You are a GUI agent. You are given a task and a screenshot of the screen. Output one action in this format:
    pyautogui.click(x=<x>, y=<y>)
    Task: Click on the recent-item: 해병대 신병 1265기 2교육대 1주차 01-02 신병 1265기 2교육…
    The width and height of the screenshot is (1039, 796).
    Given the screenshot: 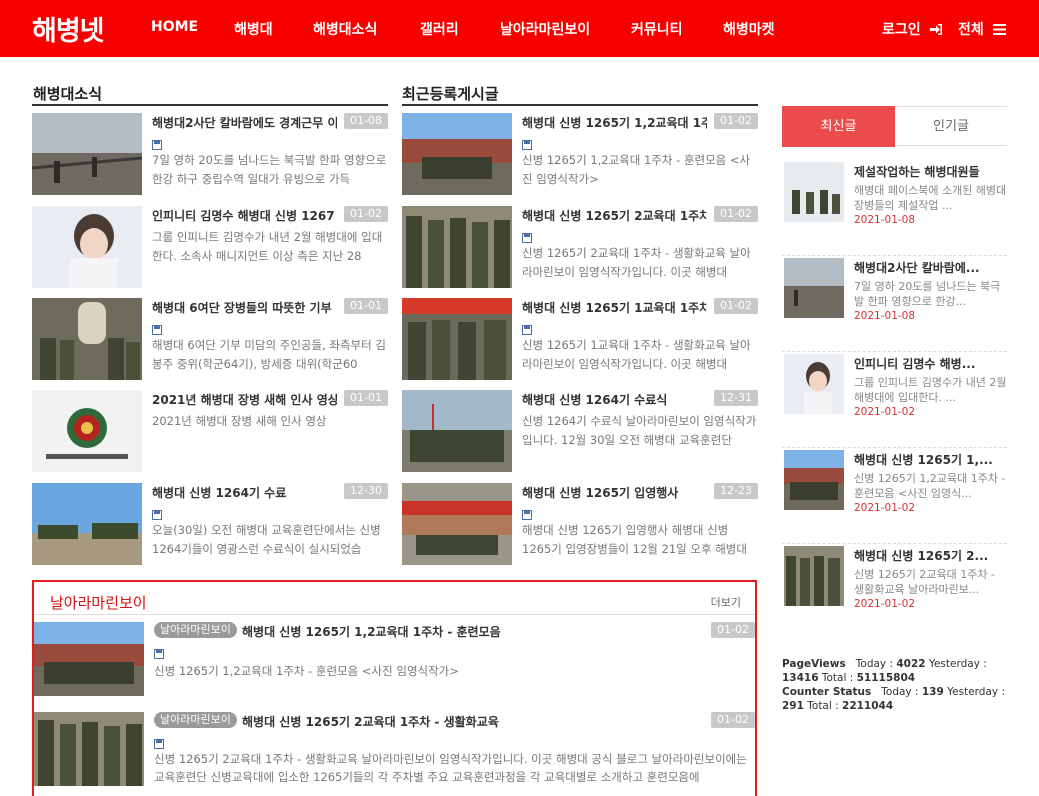 What is the action you would take?
    pyautogui.click(x=580, y=248)
    